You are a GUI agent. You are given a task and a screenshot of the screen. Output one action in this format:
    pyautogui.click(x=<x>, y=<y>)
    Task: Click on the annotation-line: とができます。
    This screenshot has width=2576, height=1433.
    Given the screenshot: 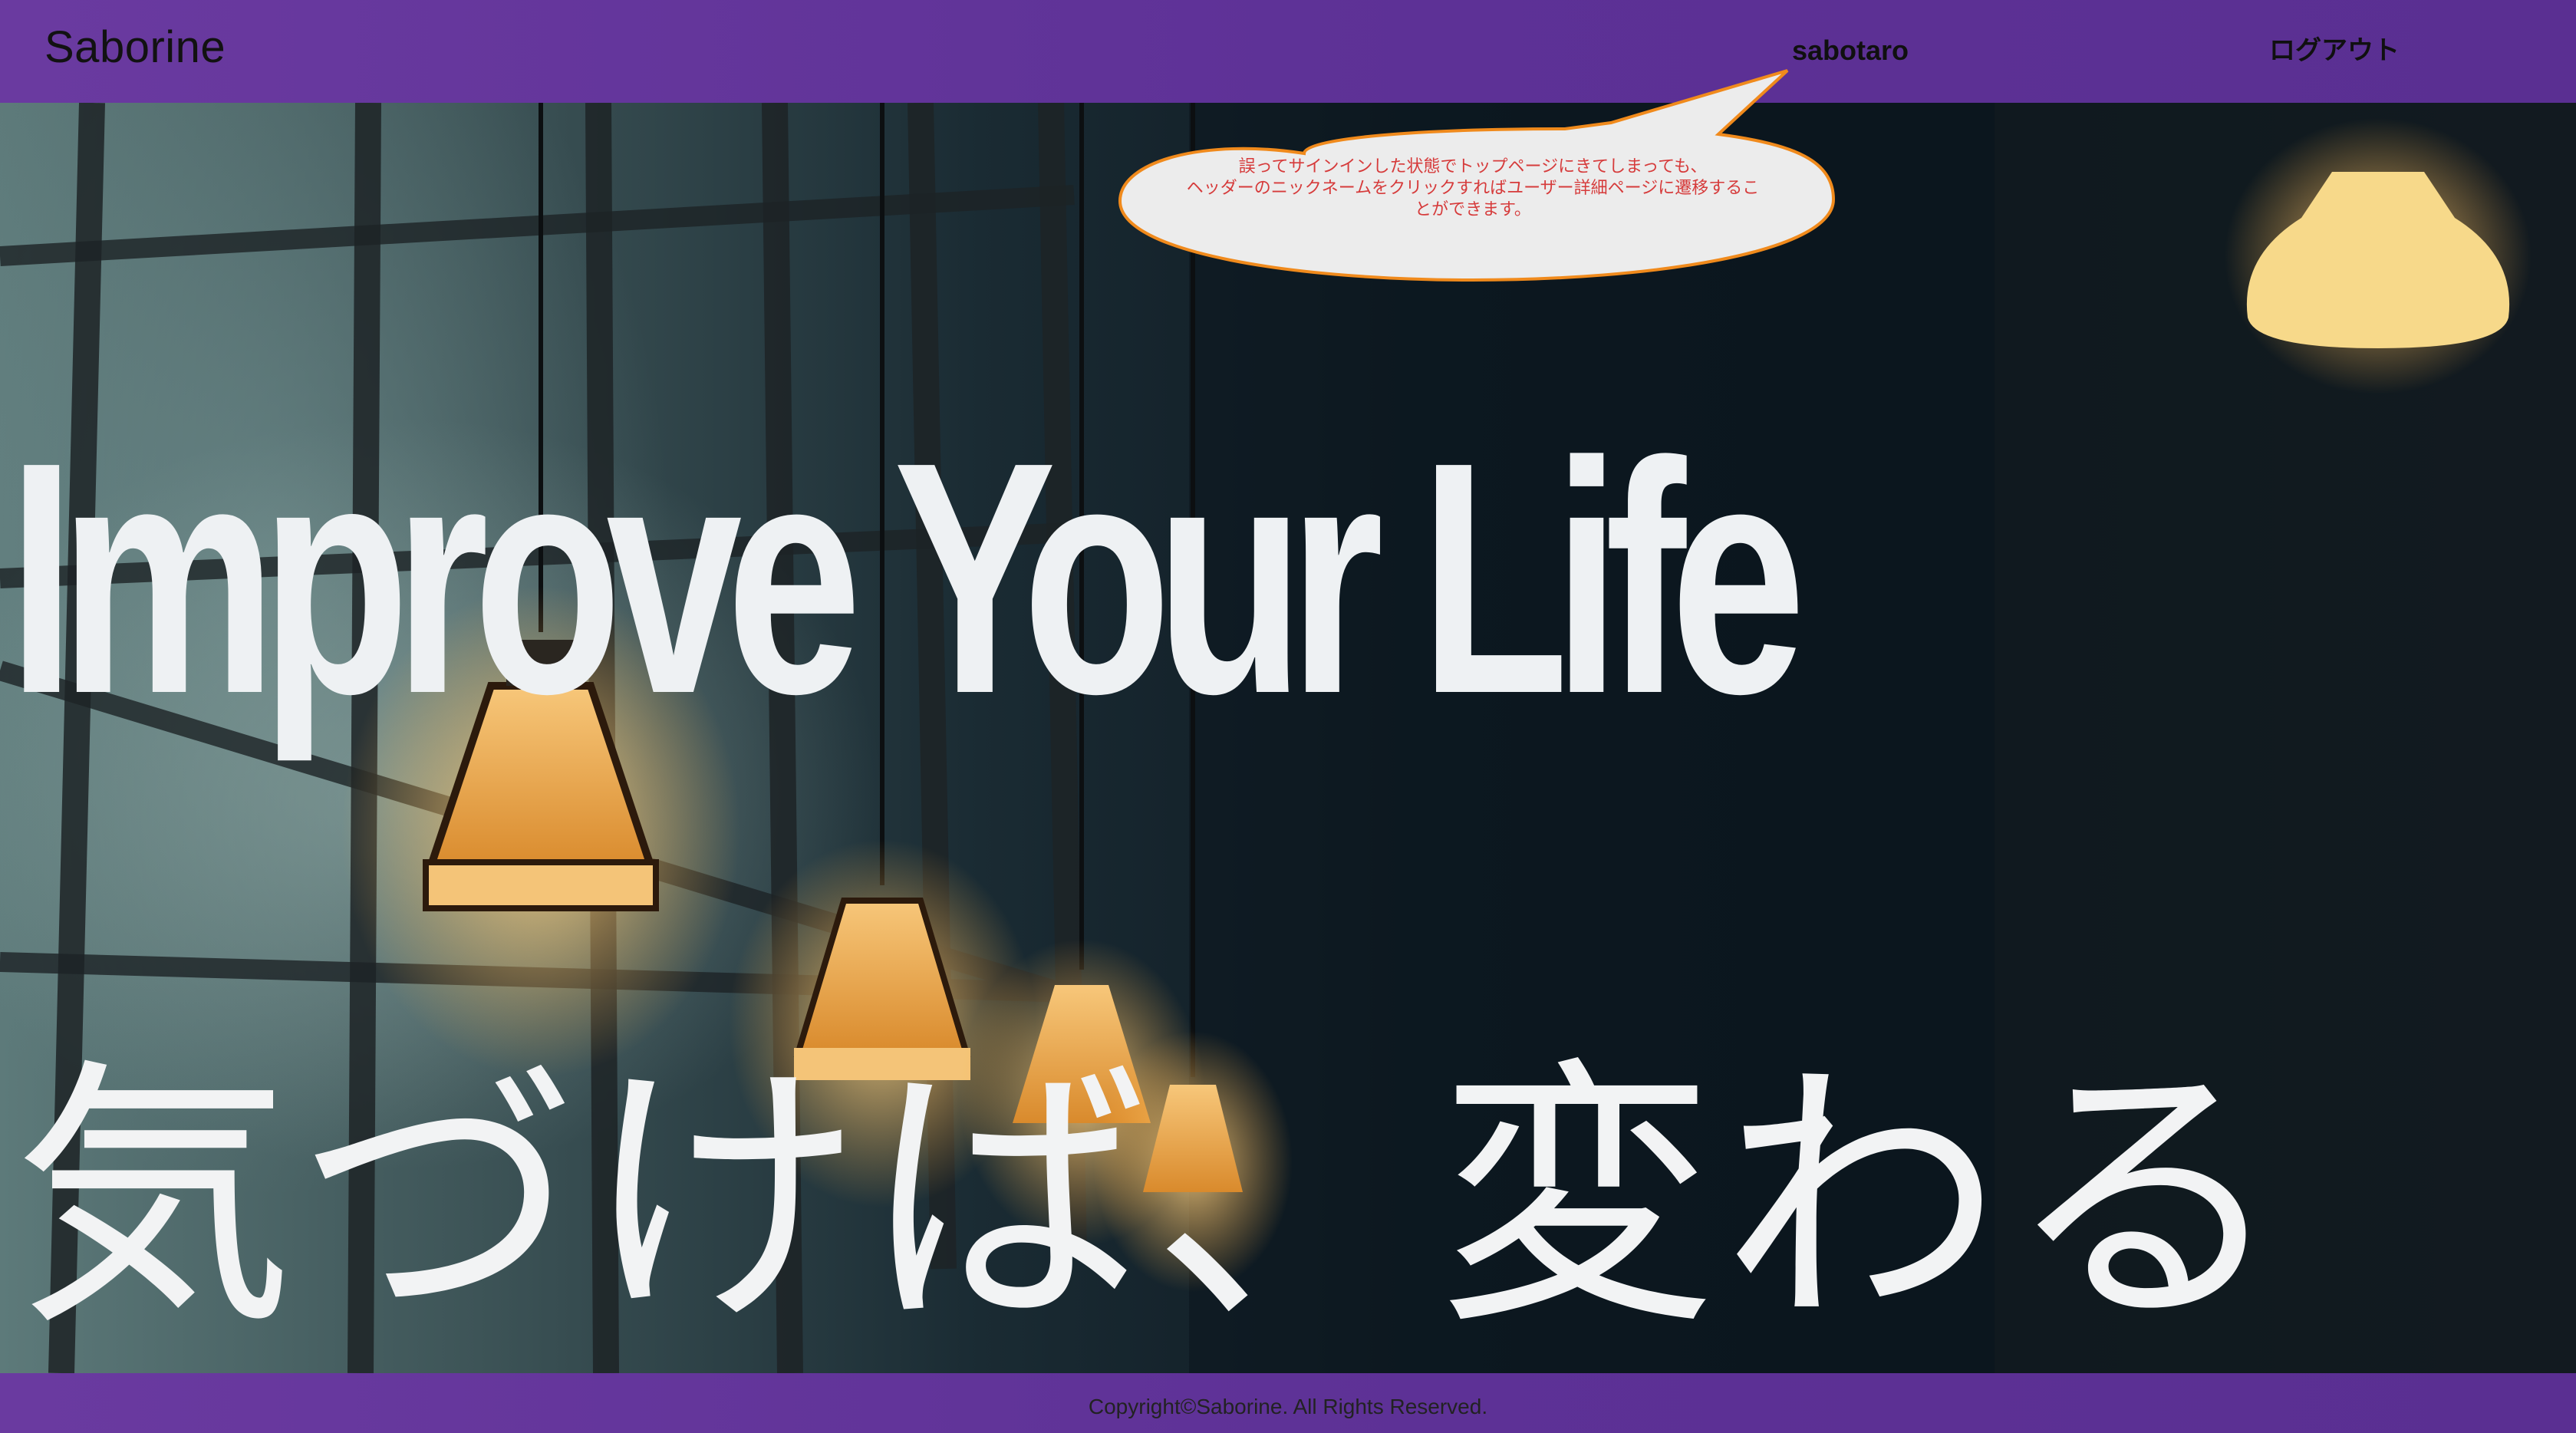 What is the action you would take?
    pyautogui.click(x=1473, y=209)
    